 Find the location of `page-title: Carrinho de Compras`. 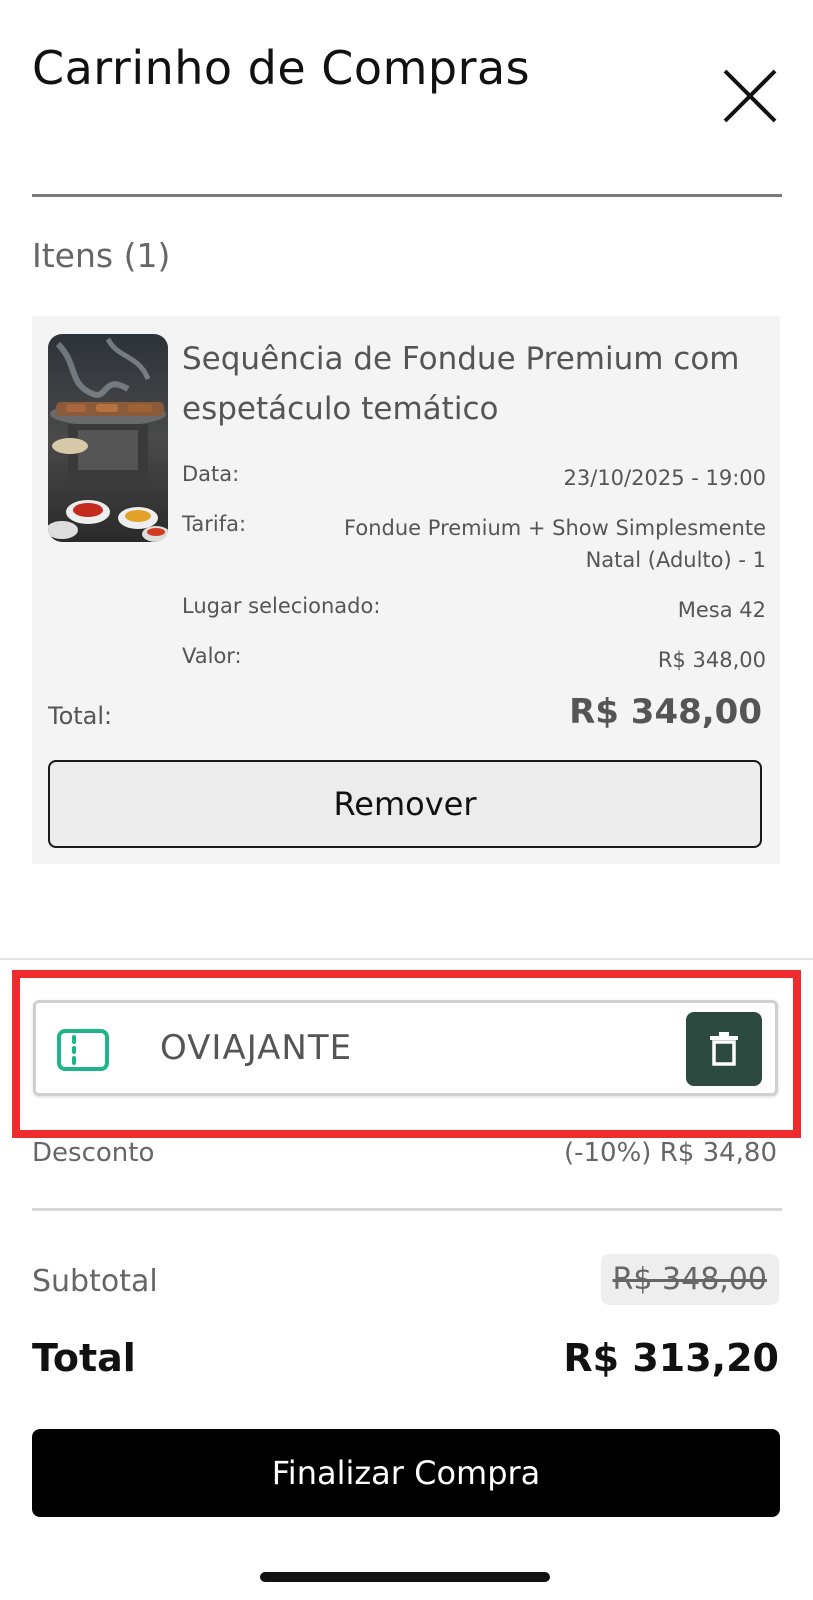

page-title: Carrinho de Compras is located at coordinates (281, 68).